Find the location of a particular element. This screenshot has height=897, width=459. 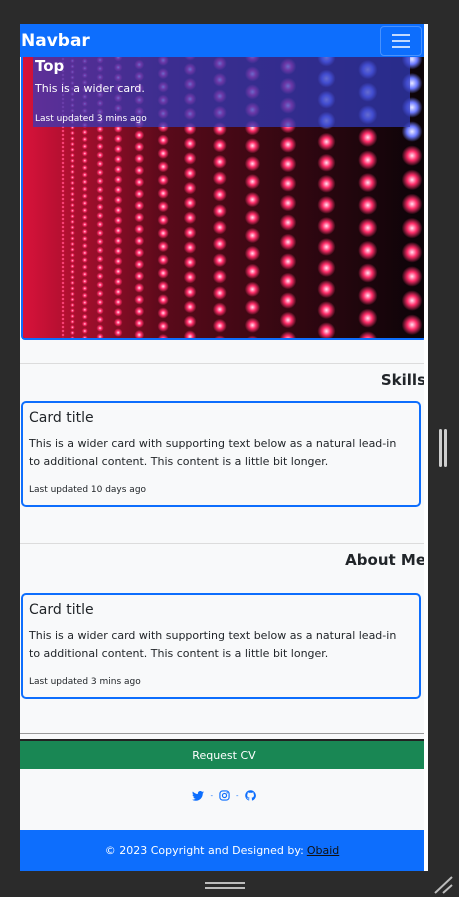

social-links: - - is located at coordinates (224, 795).